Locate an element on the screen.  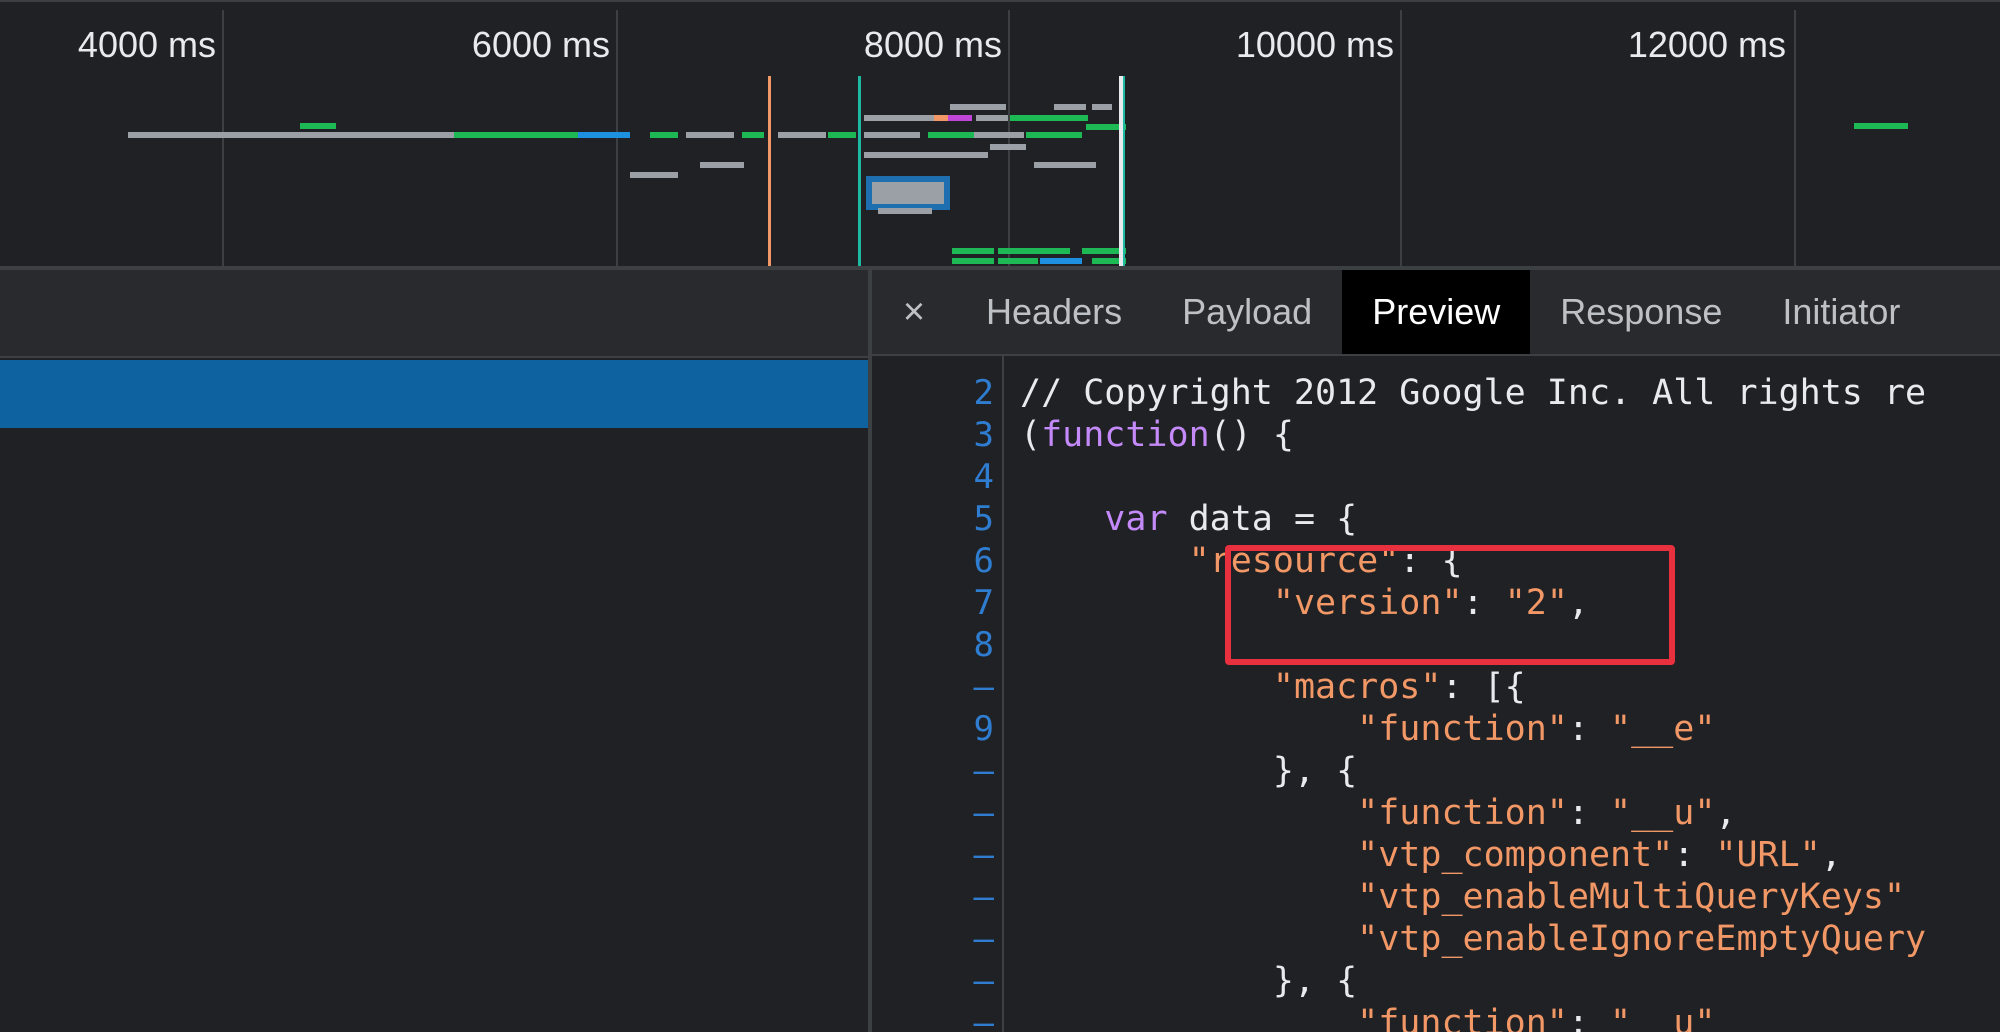
code-line: var data = { is located at coordinates (1188, 519).